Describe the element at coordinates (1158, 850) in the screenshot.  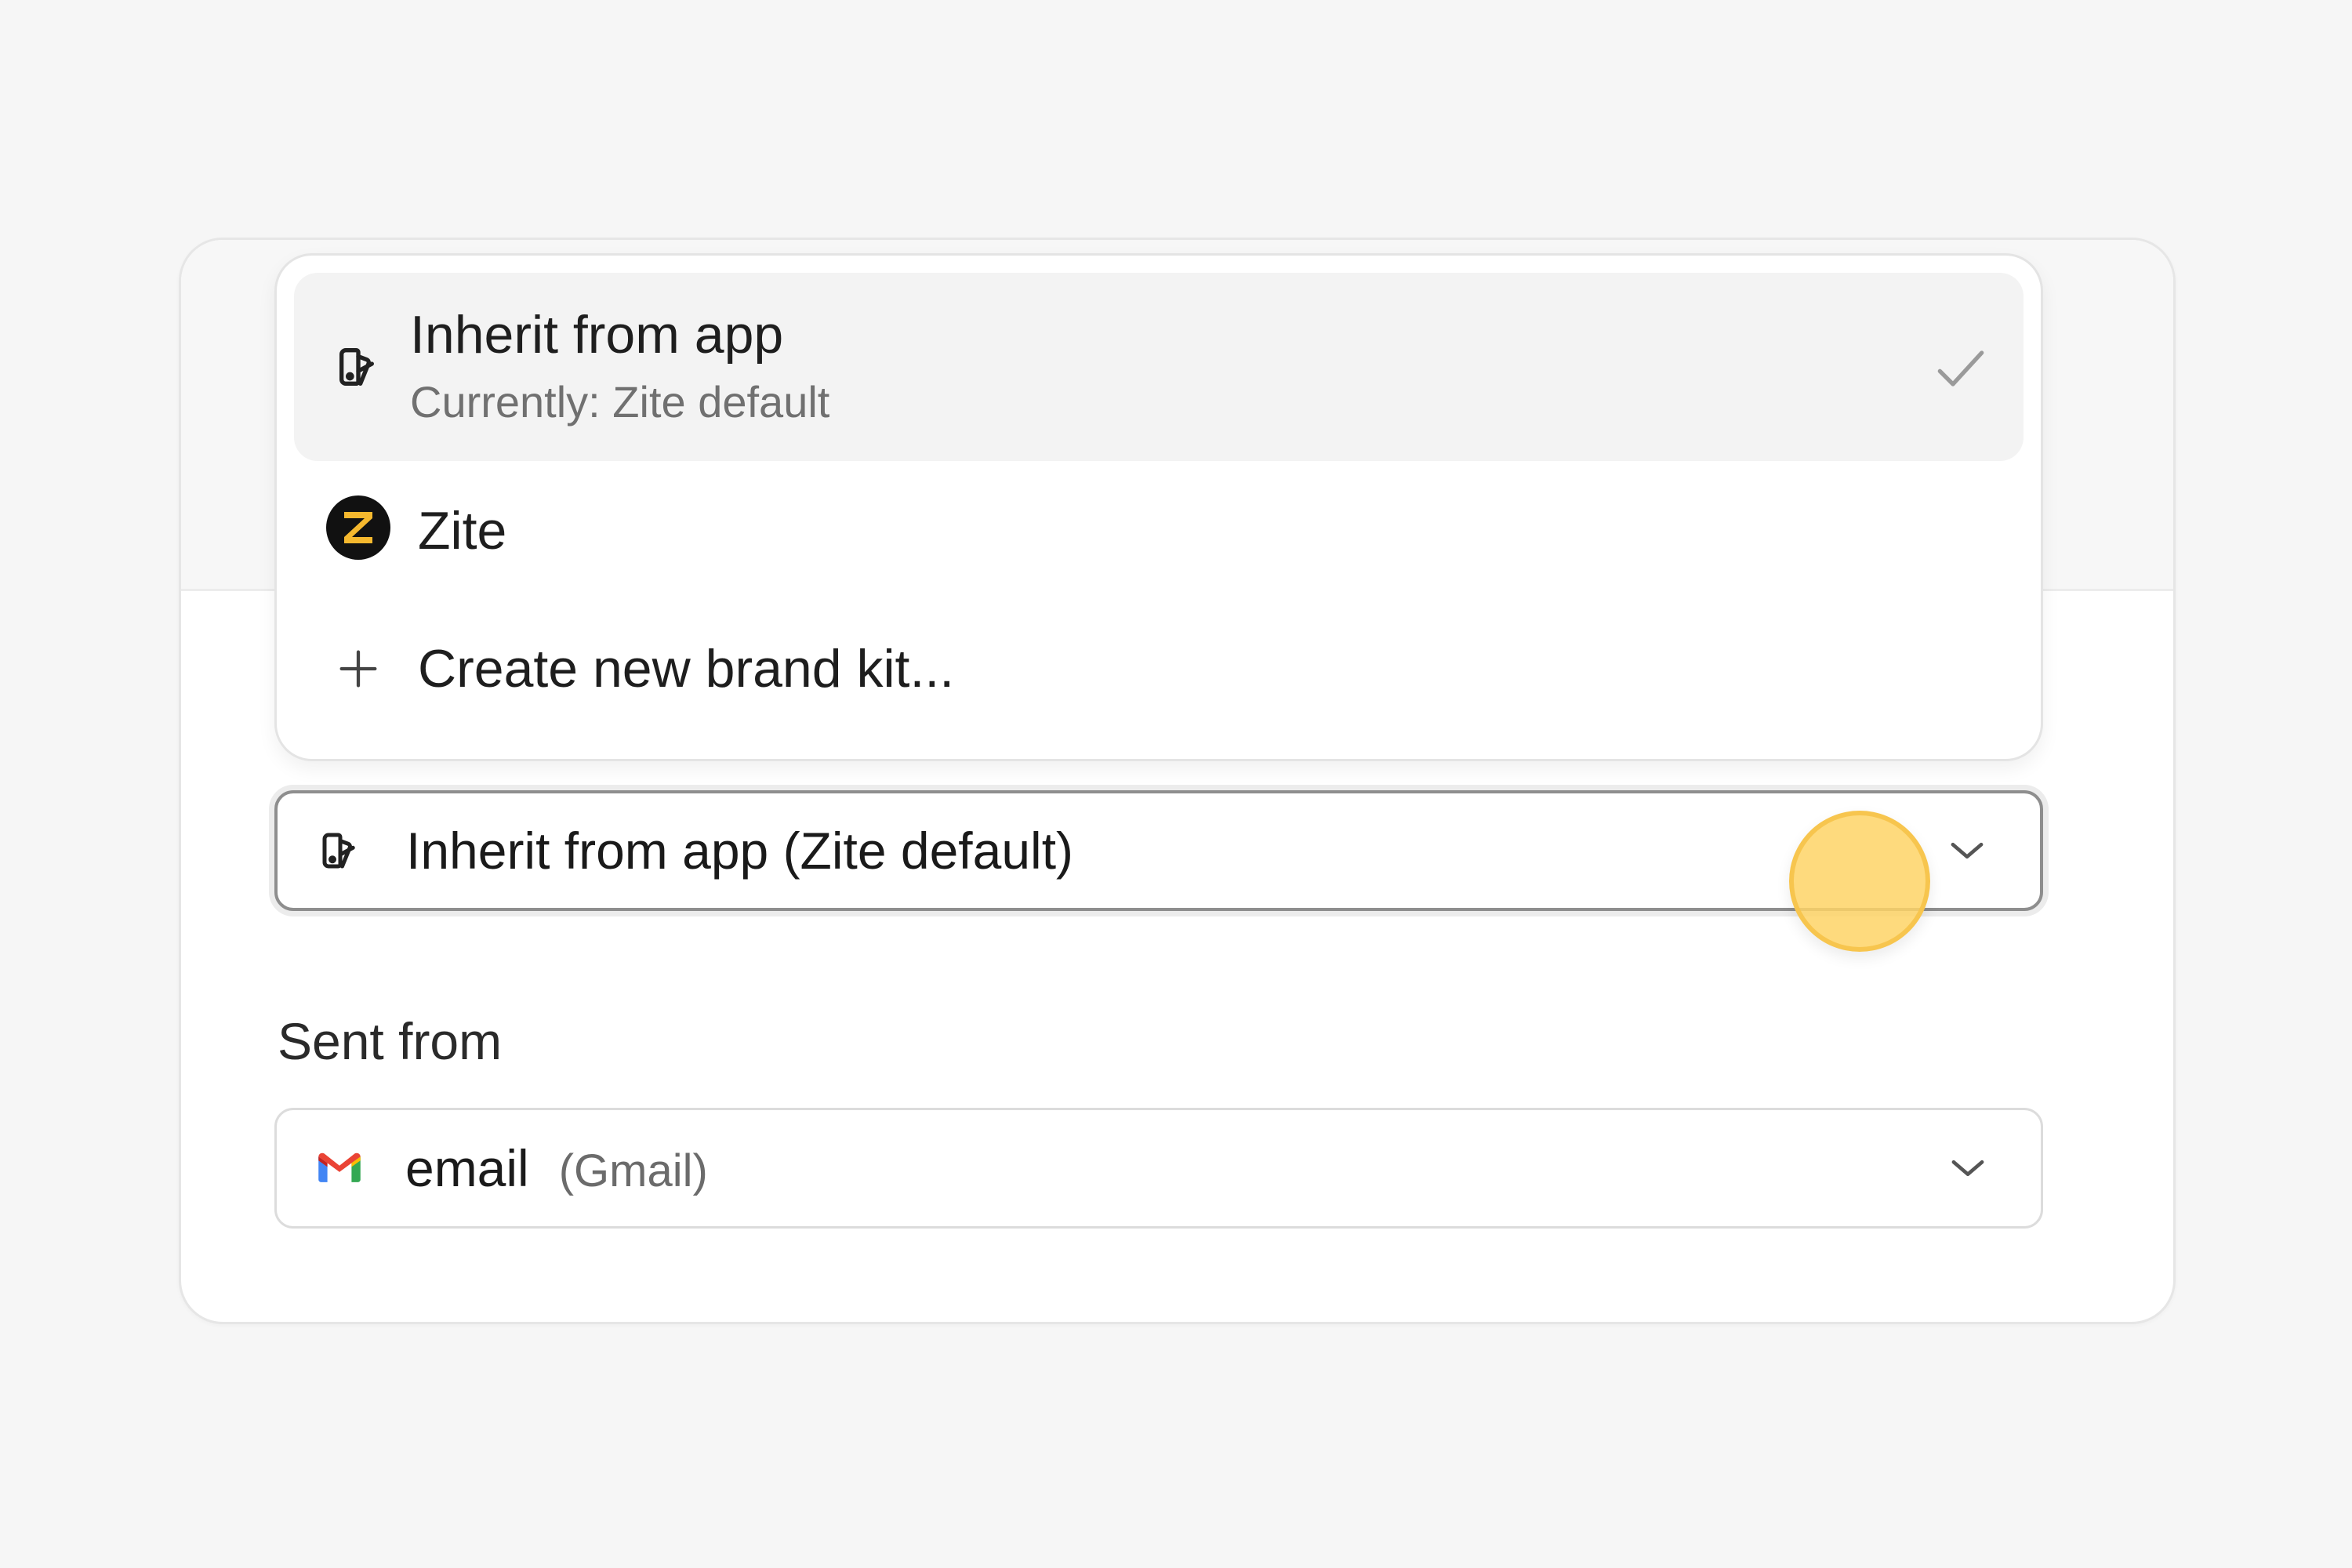
I see `brand-kit-select: Inherit from app (Zite default)` at that location.